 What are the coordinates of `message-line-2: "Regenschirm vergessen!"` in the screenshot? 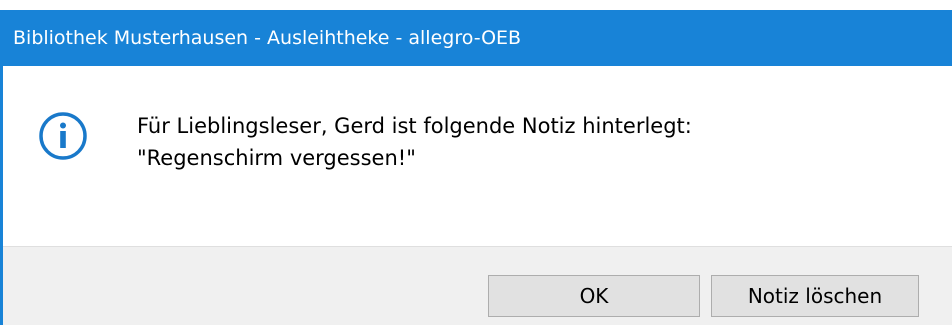 It's located at (276, 158).